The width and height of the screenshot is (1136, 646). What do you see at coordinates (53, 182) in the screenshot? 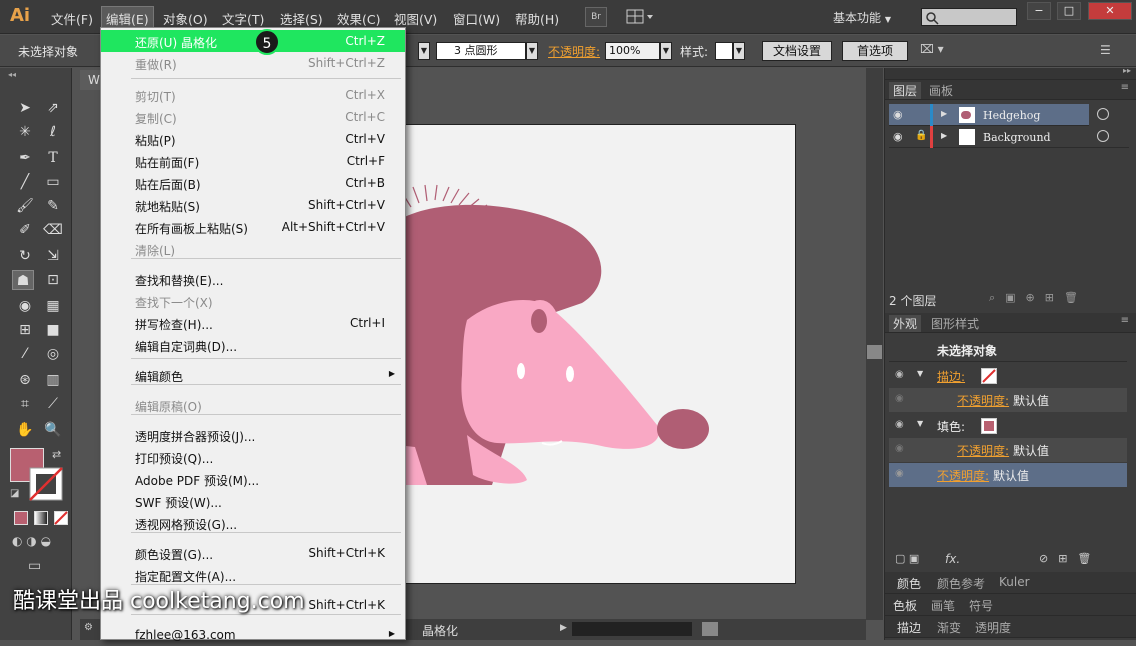
I see `rectangle-tool-icon: ▭` at bounding box center [53, 182].